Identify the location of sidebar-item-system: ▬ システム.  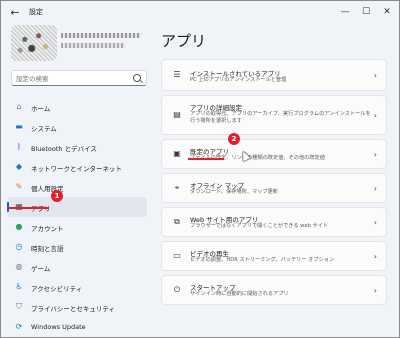
(77, 127).